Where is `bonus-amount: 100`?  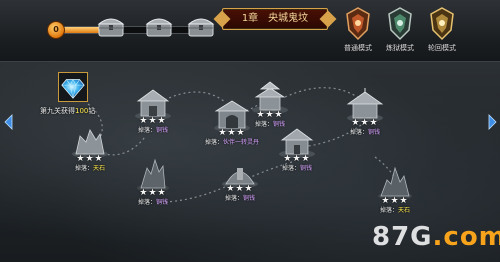
bonus-amount: 100 is located at coordinates (82, 111).